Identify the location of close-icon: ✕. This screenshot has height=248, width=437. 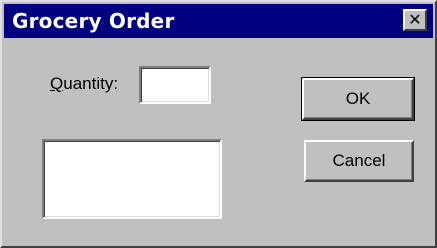
(415, 19).